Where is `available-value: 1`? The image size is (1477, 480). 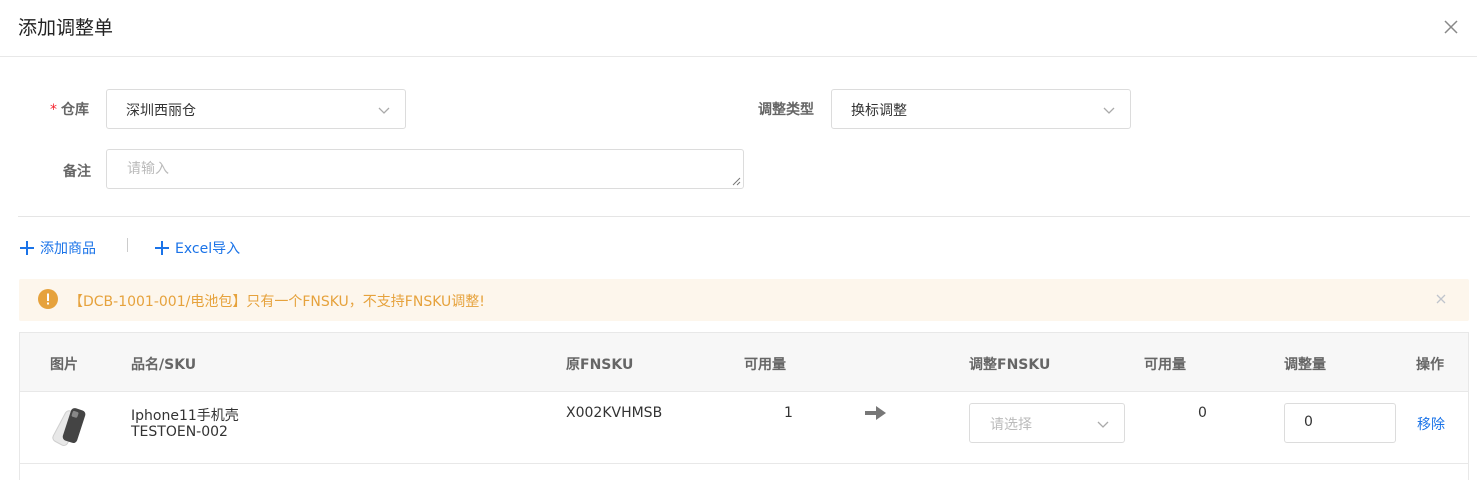 available-value: 1 is located at coordinates (788, 413).